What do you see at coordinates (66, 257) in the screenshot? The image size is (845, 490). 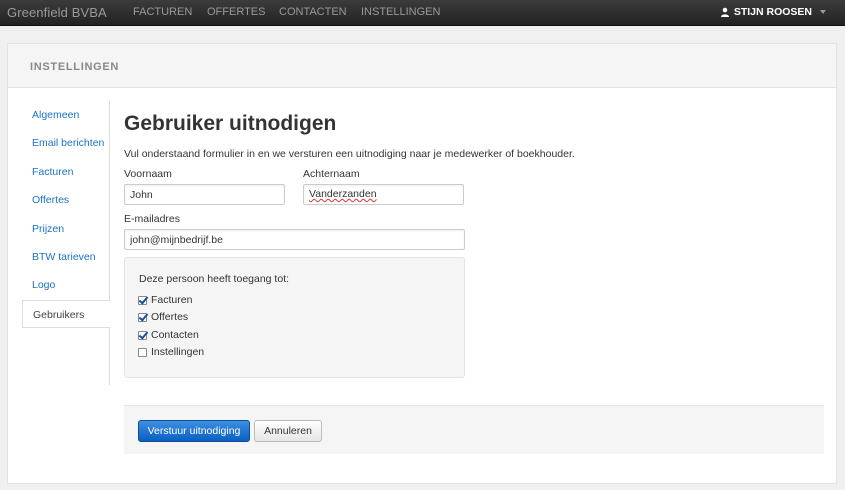 I see `sidebar-item-btw-tarieven: BTW tarieven` at bounding box center [66, 257].